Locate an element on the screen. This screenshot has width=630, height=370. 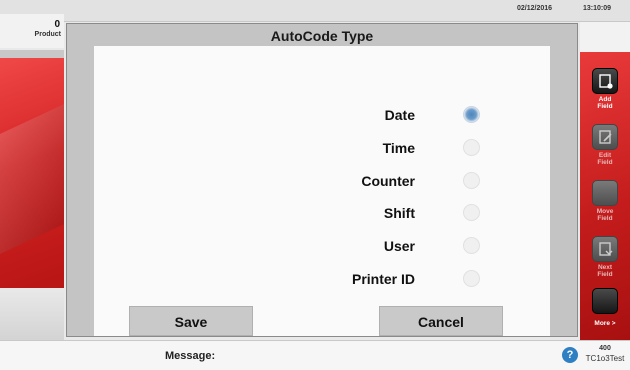
edit-field-label-1: Edit is located at coordinates (605, 155).